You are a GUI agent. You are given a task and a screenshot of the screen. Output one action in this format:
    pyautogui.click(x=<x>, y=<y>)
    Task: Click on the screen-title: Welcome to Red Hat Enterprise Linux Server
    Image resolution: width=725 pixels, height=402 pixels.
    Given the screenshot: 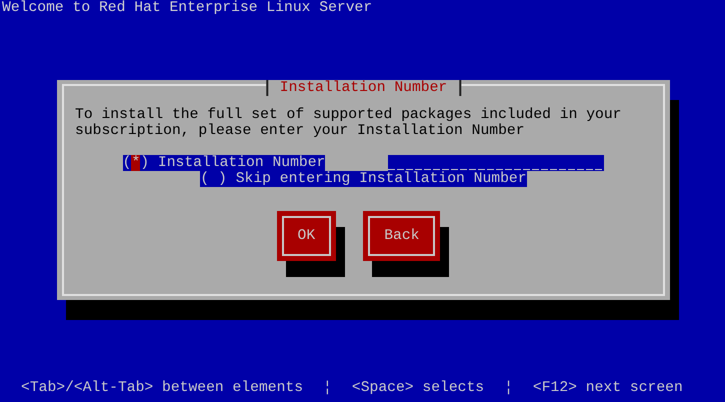 What is the action you would take?
    pyautogui.click(x=187, y=8)
    